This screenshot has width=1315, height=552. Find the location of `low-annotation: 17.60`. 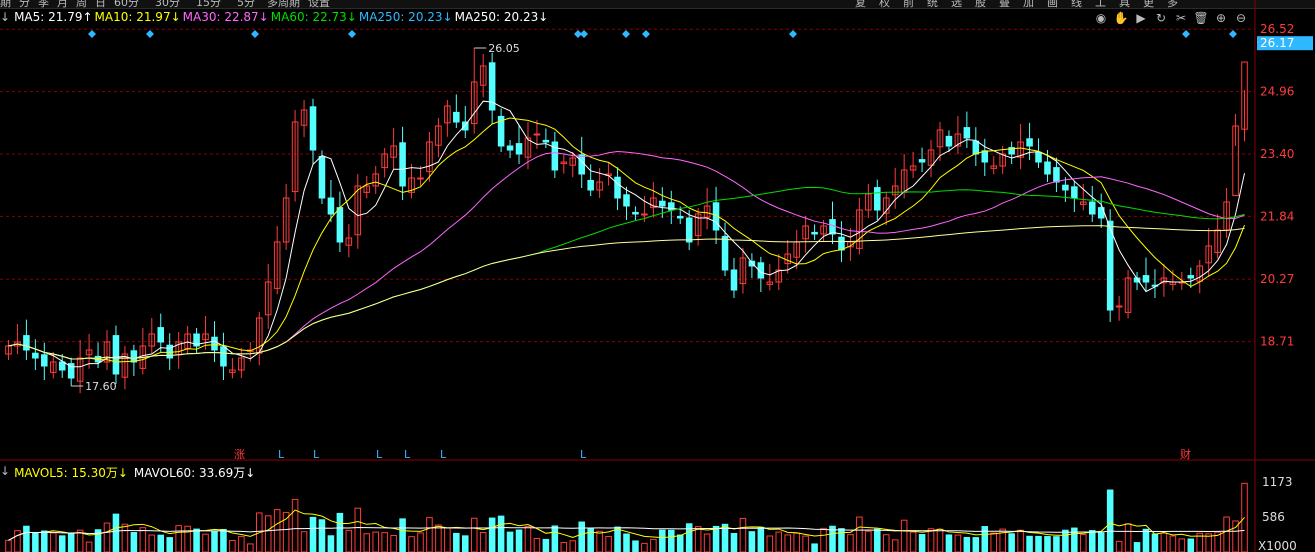

low-annotation: 17.60 is located at coordinates (101, 386).